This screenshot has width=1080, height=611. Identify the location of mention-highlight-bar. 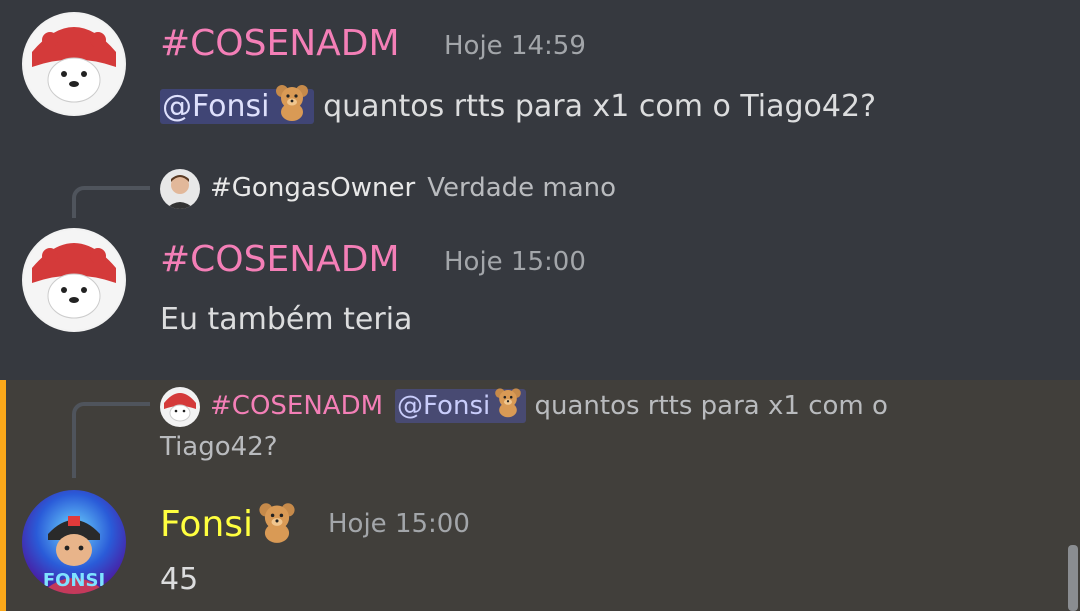
(3, 495).